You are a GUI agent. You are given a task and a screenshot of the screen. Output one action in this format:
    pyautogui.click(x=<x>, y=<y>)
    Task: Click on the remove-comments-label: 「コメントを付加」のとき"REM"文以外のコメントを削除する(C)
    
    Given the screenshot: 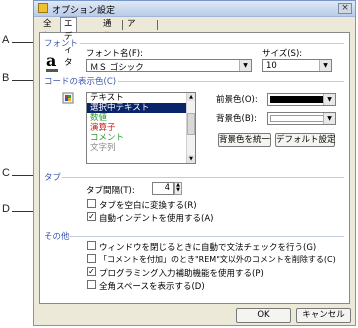 What is the action you would take?
    pyautogui.click(x=217, y=259)
    